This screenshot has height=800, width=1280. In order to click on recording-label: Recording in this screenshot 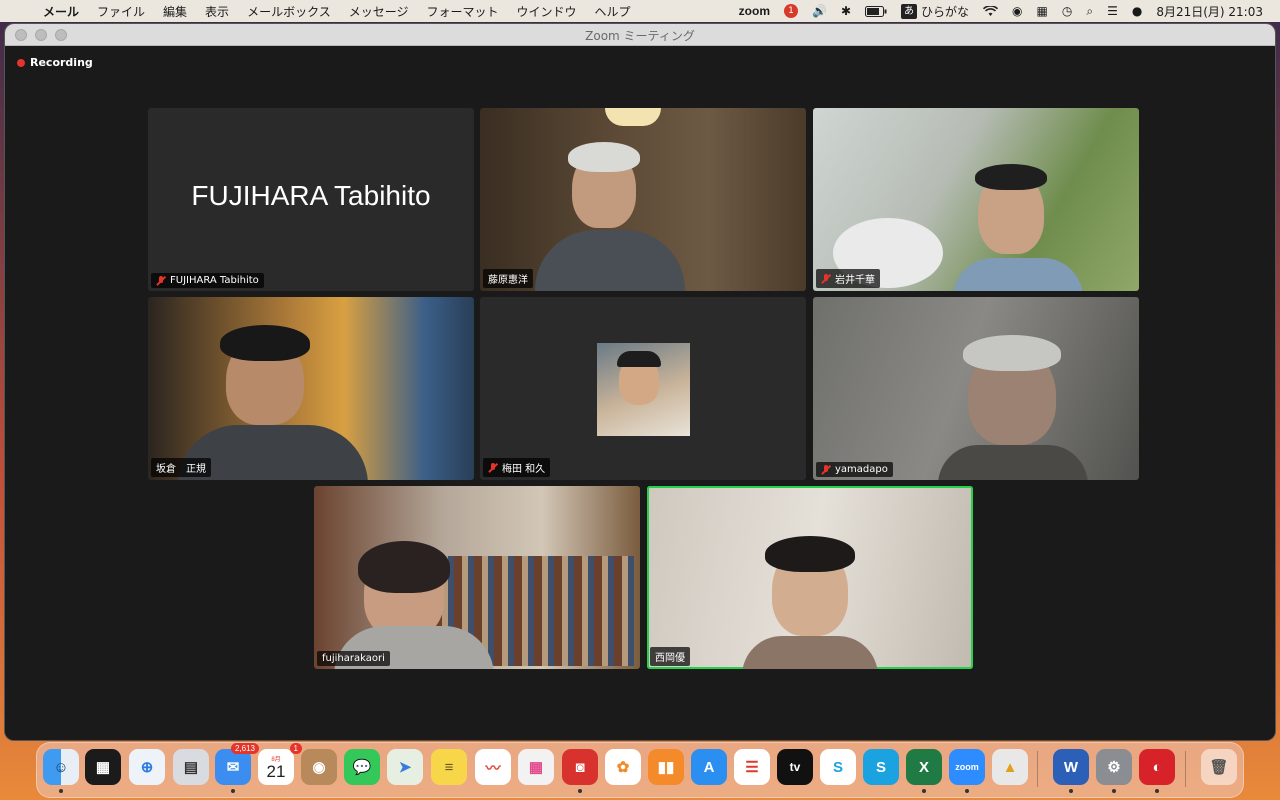, I will do `click(61, 62)`.